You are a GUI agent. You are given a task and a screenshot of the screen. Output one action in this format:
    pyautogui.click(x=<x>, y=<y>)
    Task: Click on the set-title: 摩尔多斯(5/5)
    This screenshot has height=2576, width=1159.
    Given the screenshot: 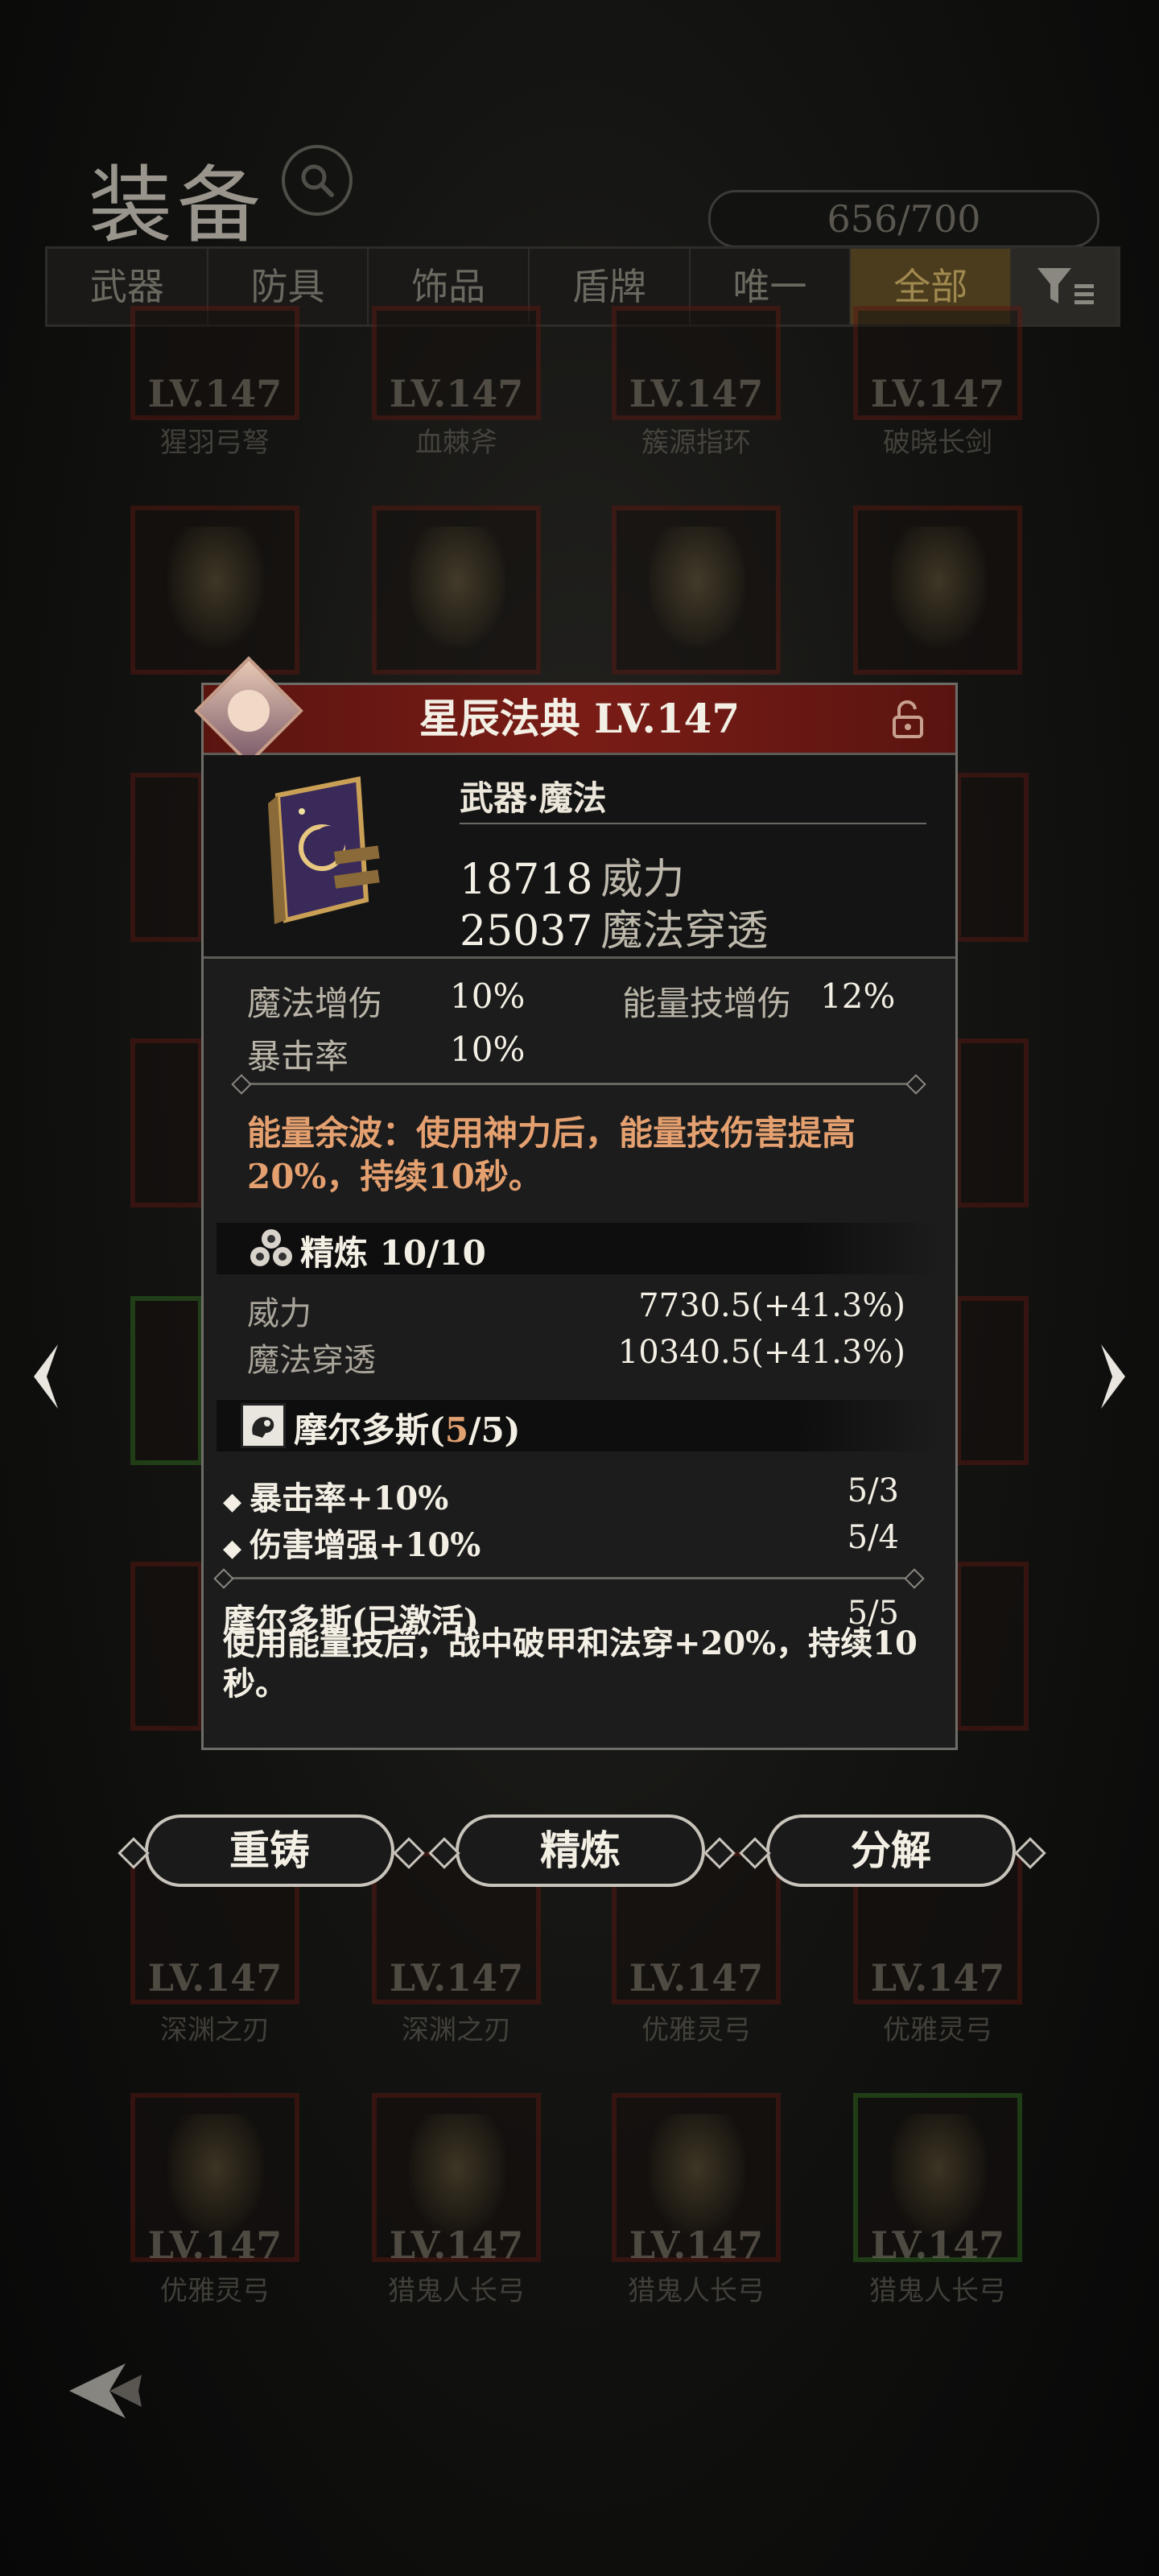 What is the action you would take?
    pyautogui.click(x=407, y=1427)
    